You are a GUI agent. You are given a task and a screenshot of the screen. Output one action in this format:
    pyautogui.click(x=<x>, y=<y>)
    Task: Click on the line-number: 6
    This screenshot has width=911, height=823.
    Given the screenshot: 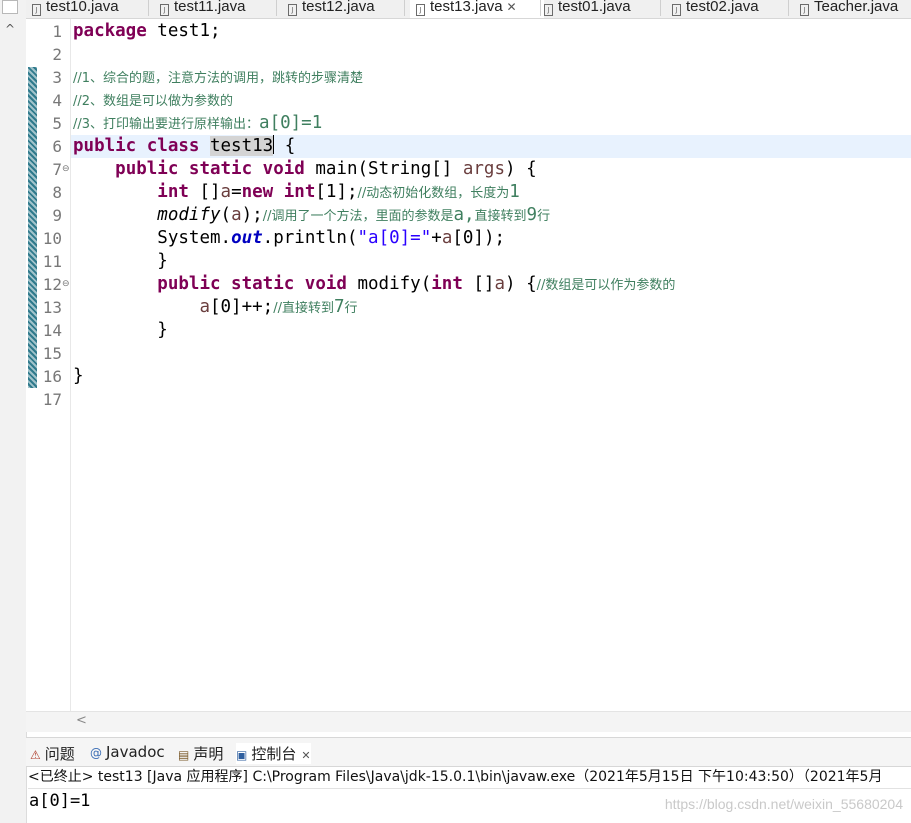 What is the action you would take?
    pyautogui.click(x=57, y=146)
    